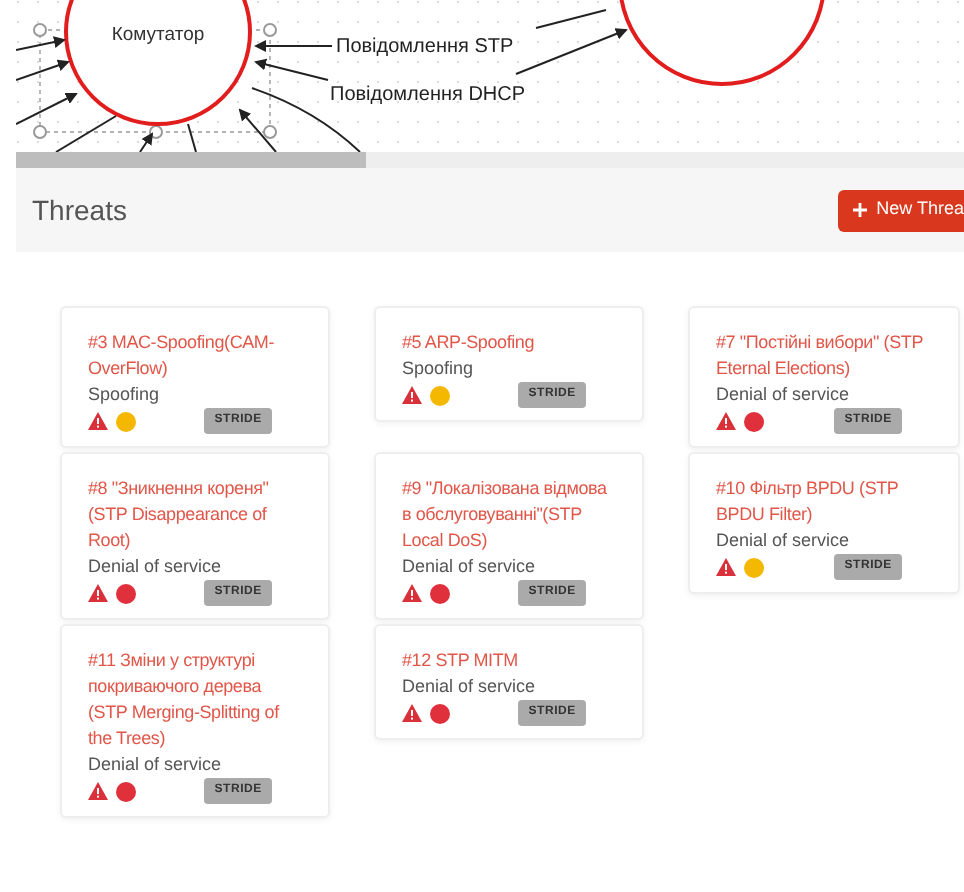 This screenshot has width=964, height=892. Describe the element at coordinates (79, 210) in the screenshot. I see `panel-title: Threats` at that location.